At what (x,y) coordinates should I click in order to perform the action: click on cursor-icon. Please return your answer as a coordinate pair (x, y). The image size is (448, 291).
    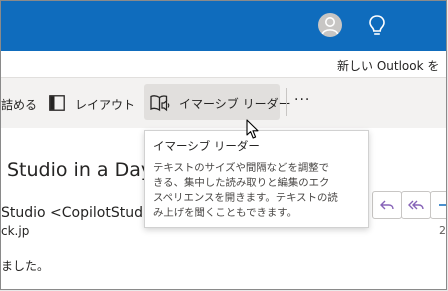
    Looking at the image, I should click on (252, 129).